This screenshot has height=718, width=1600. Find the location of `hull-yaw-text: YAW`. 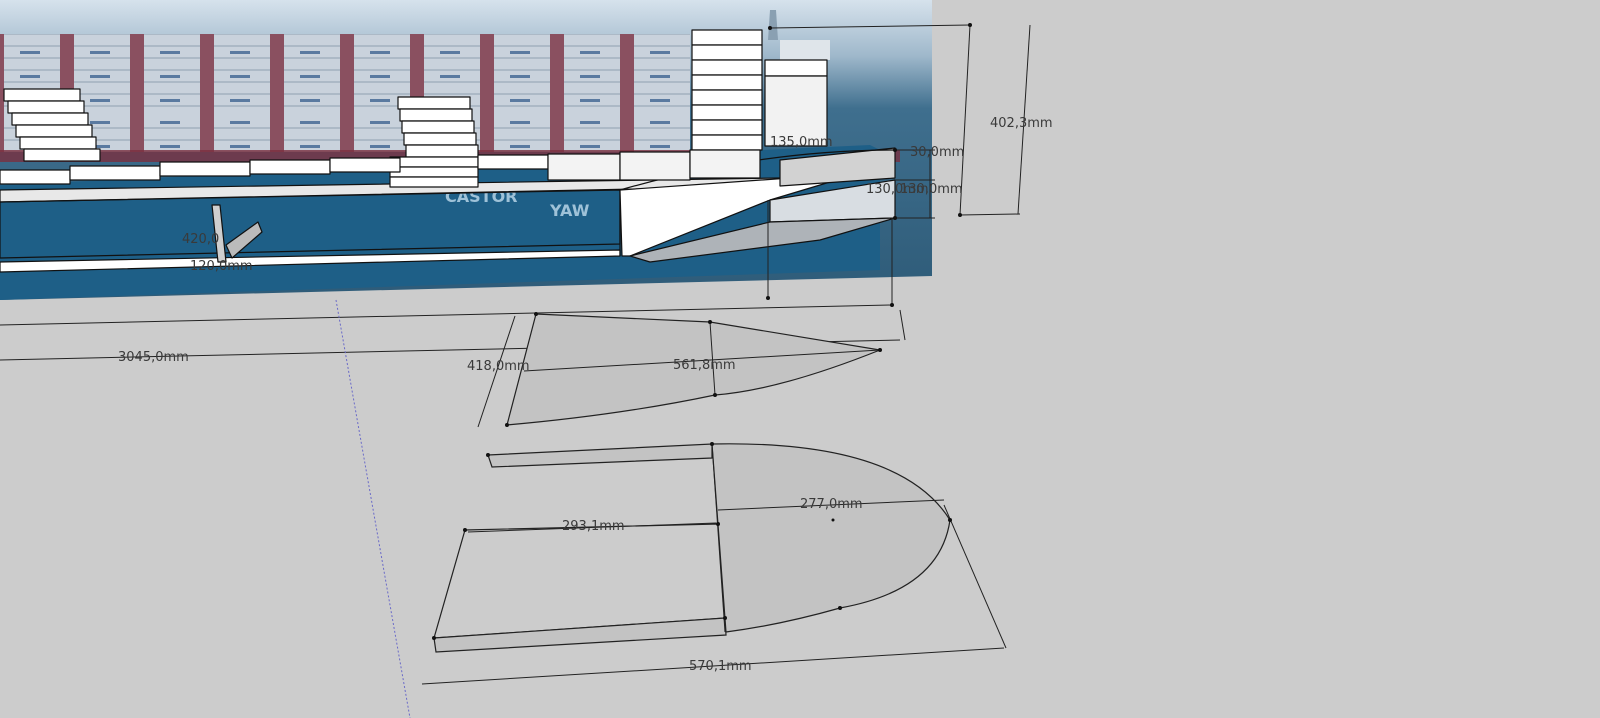

hull-yaw-text: YAW is located at coordinates (569, 210).